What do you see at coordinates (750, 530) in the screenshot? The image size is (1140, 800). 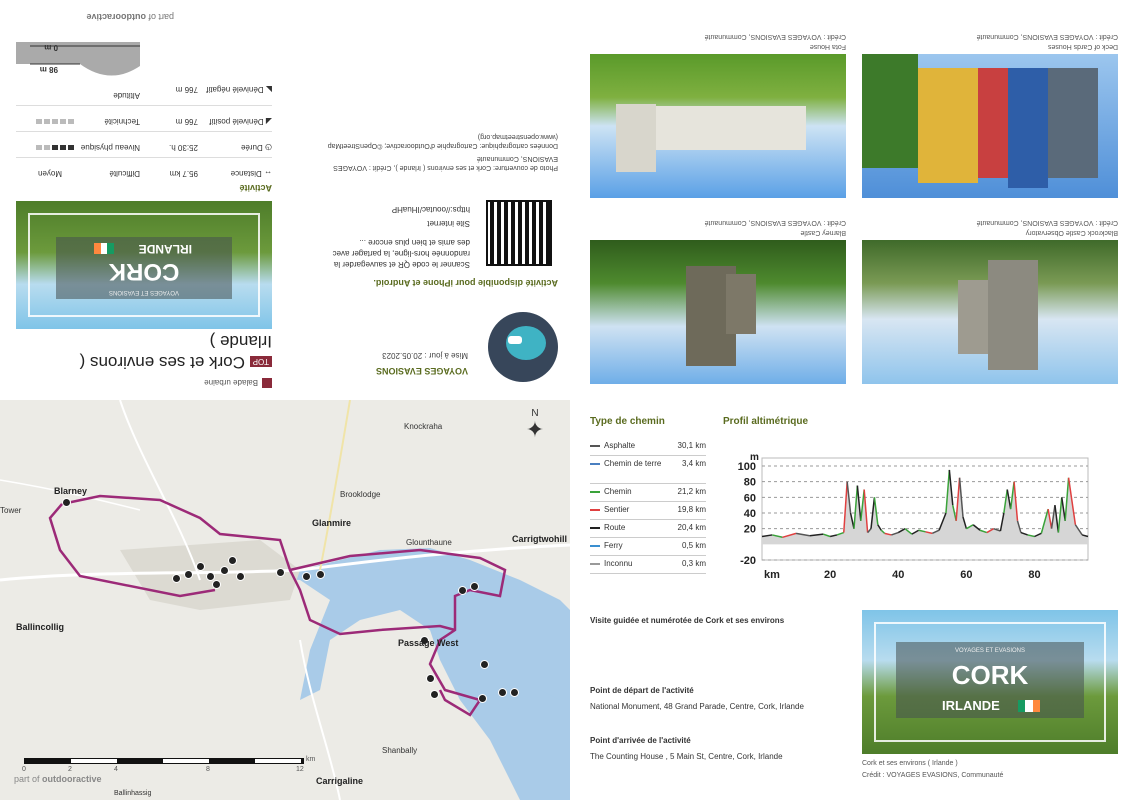 I see `y-tick-label: 20` at bounding box center [750, 530].